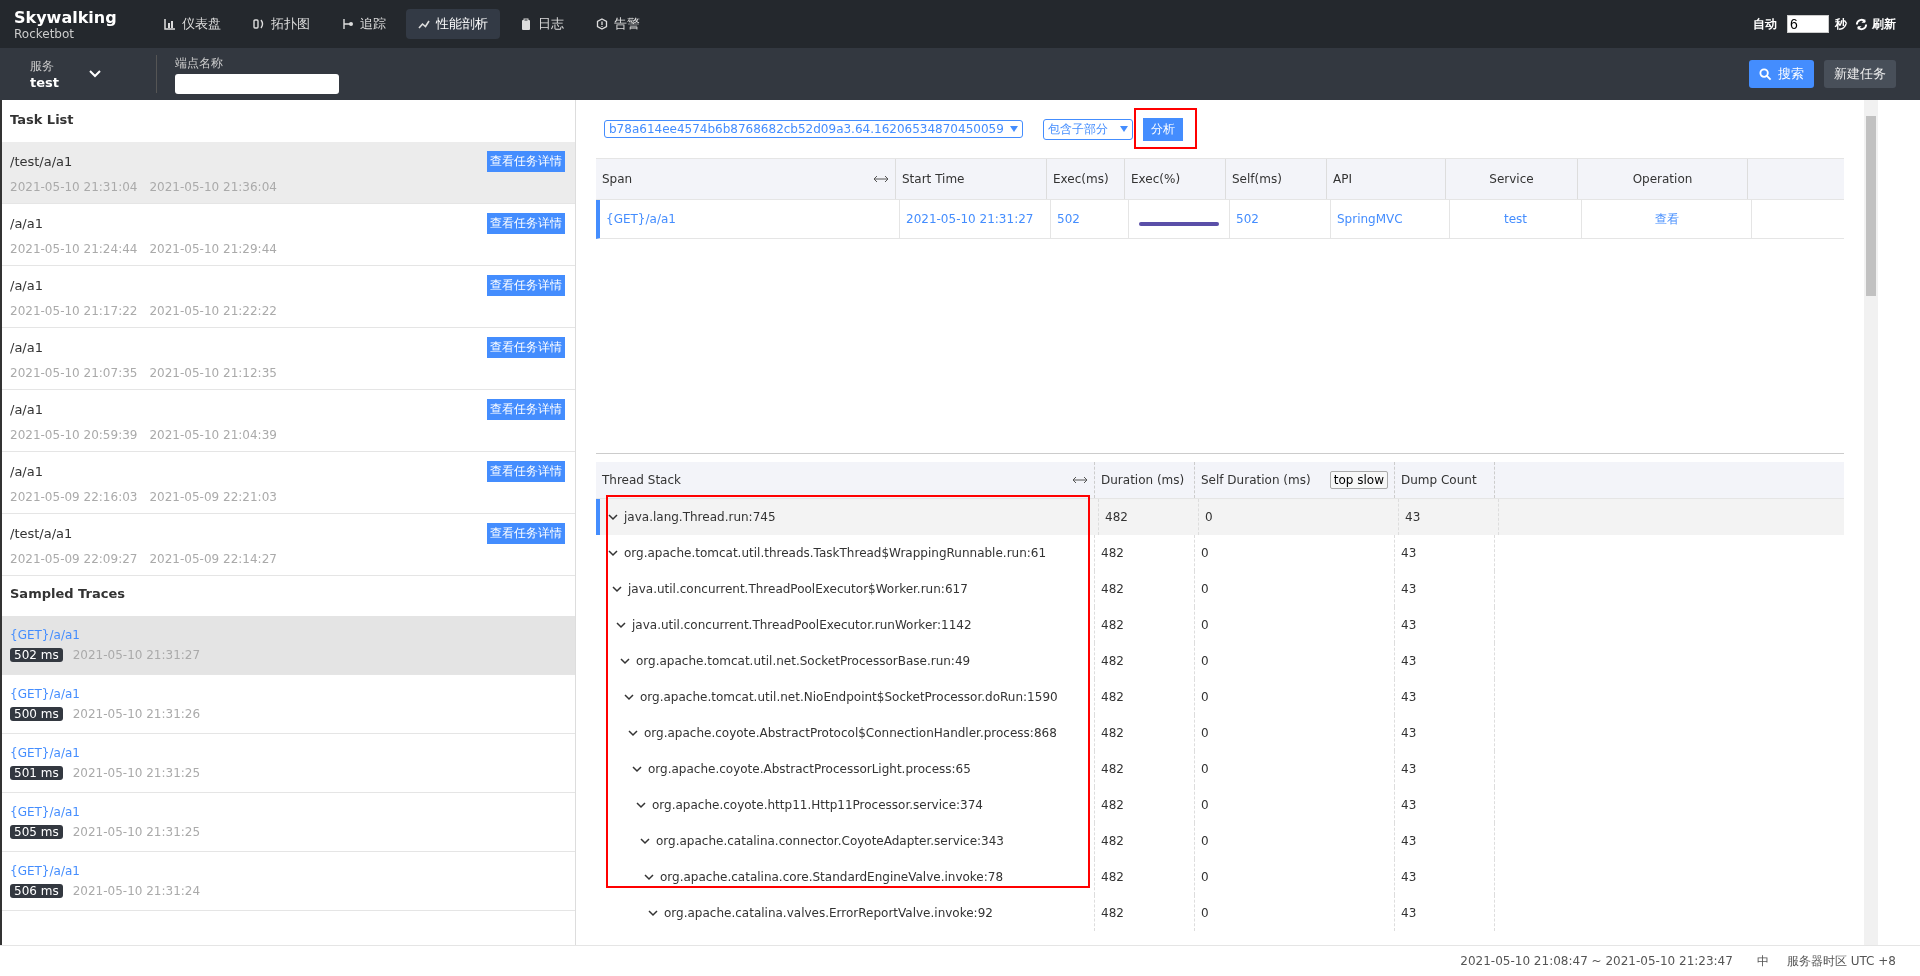  What do you see at coordinates (288, 645) in the screenshot?
I see `trace-item: {GET}/a/a1 502 ms 2021-05-10 21:31:27` at bounding box center [288, 645].